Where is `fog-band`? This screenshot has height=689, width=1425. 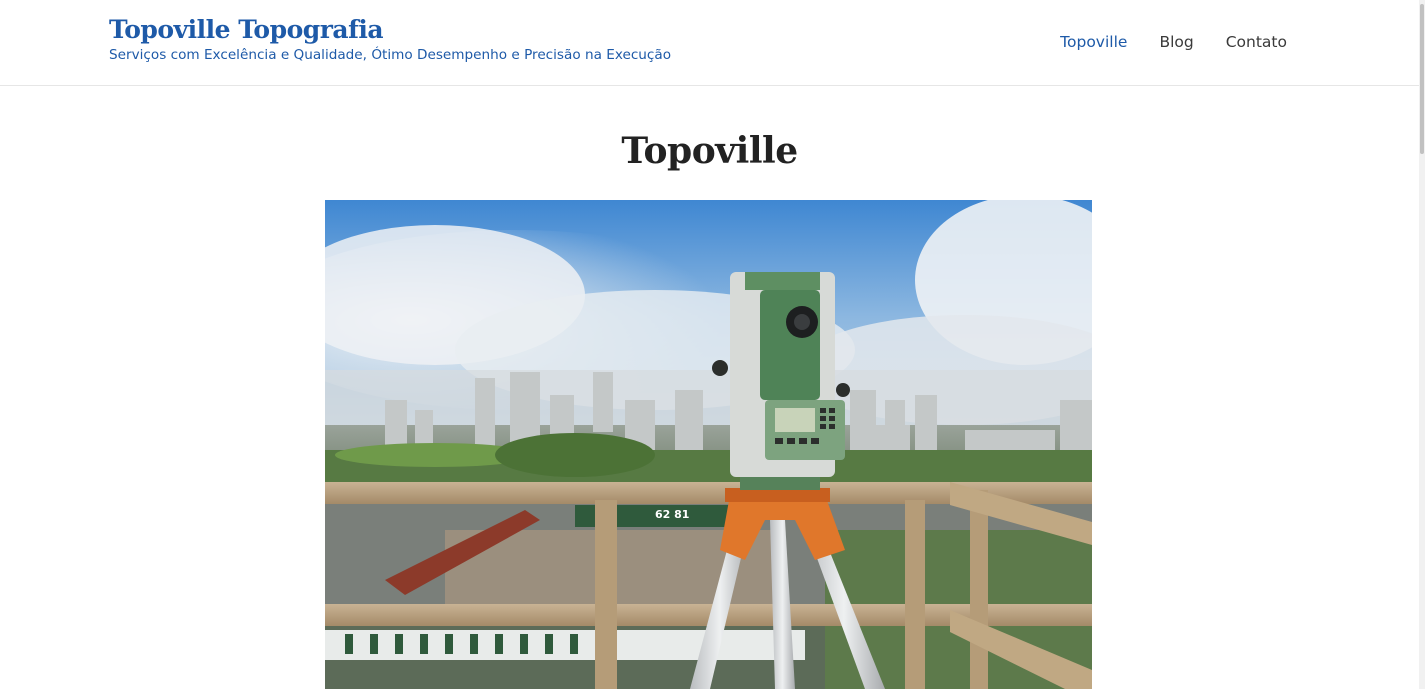
fog-band is located at coordinates (708, 400).